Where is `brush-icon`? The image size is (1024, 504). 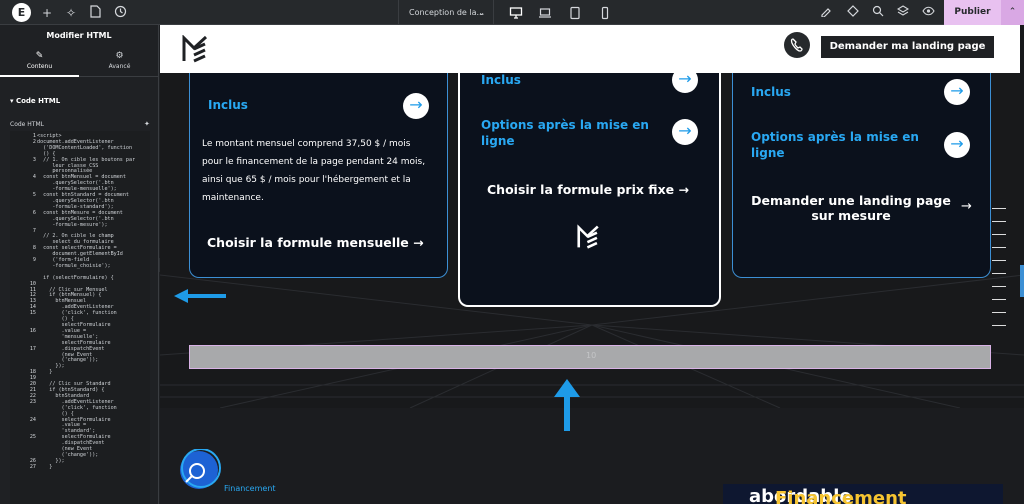
brush-icon is located at coordinates (826, 13).